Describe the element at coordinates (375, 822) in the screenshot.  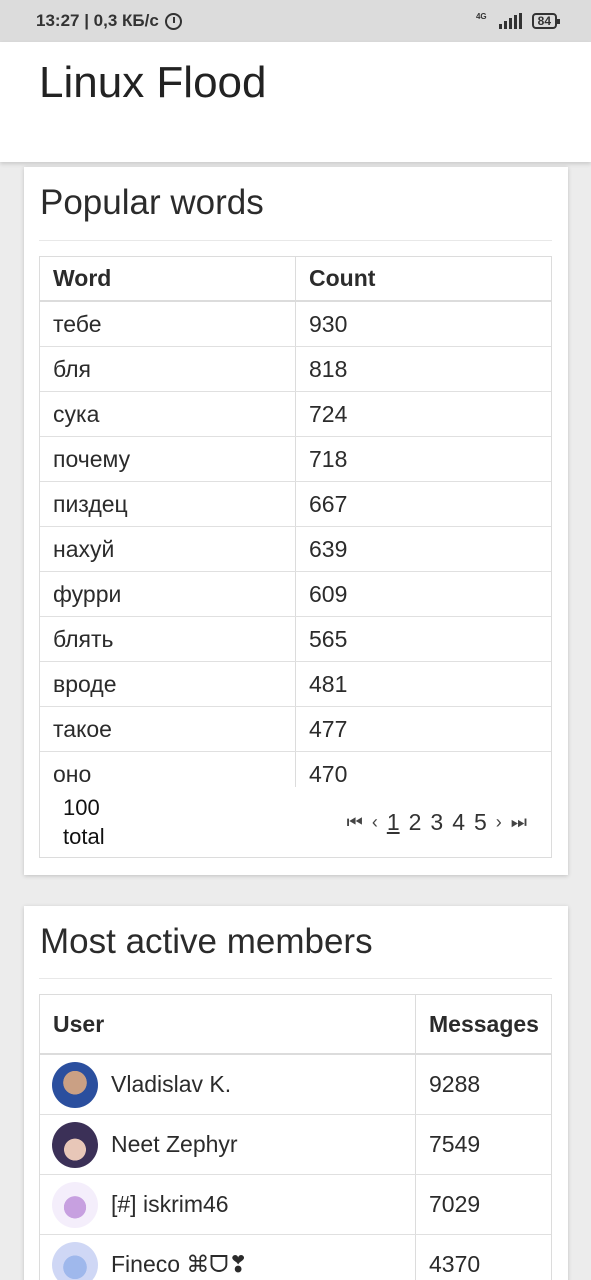
I see `prev-page-icon: ‹` at that location.